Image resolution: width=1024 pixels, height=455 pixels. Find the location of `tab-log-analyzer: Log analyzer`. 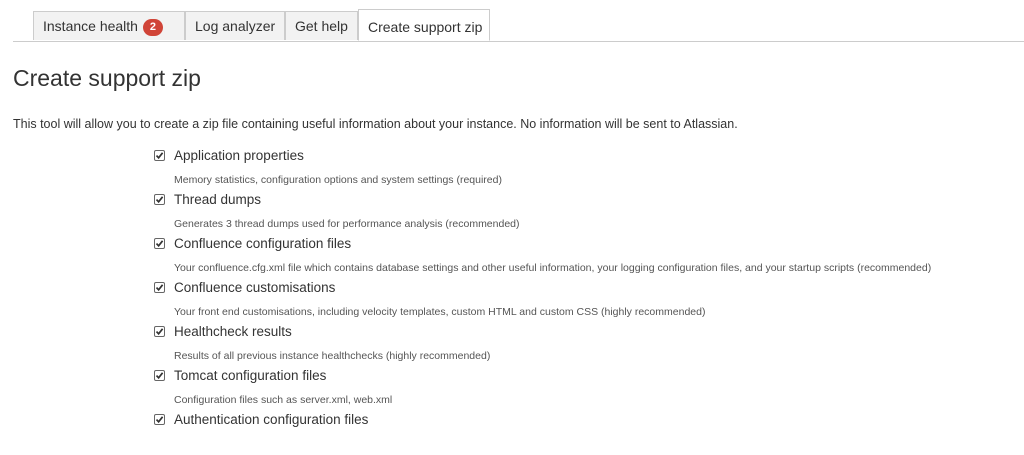

tab-log-analyzer: Log analyzer is located at coordinates (235, 25).